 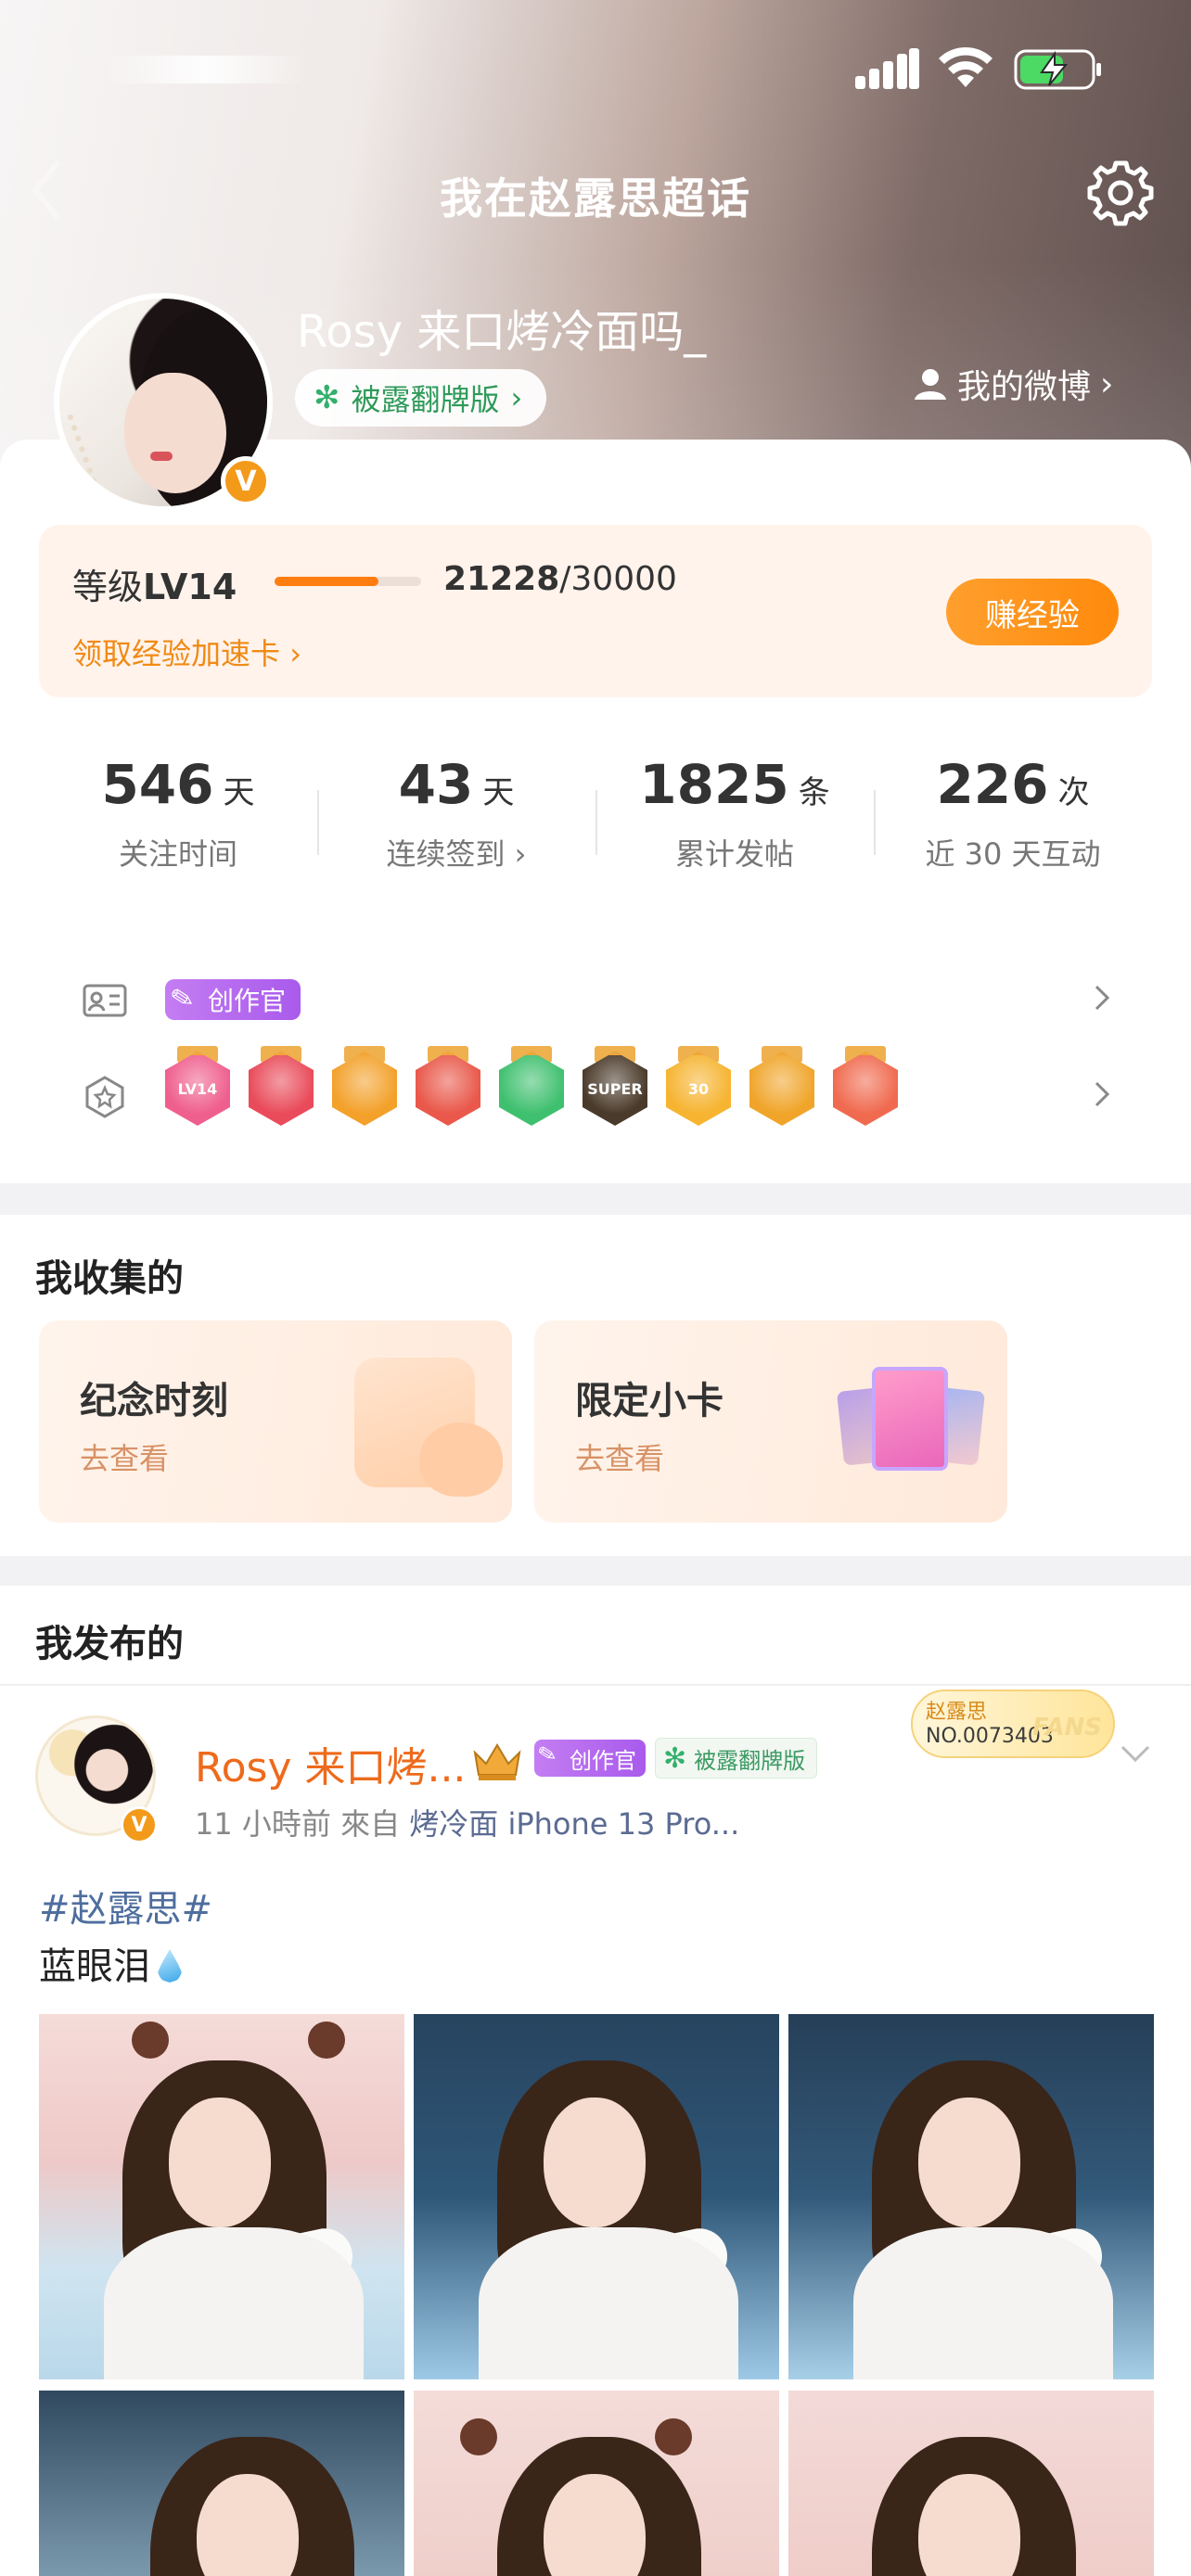 I want to click on stat-checkin-days: 43 天 连续签到 ›, so click(x=456, y=813).